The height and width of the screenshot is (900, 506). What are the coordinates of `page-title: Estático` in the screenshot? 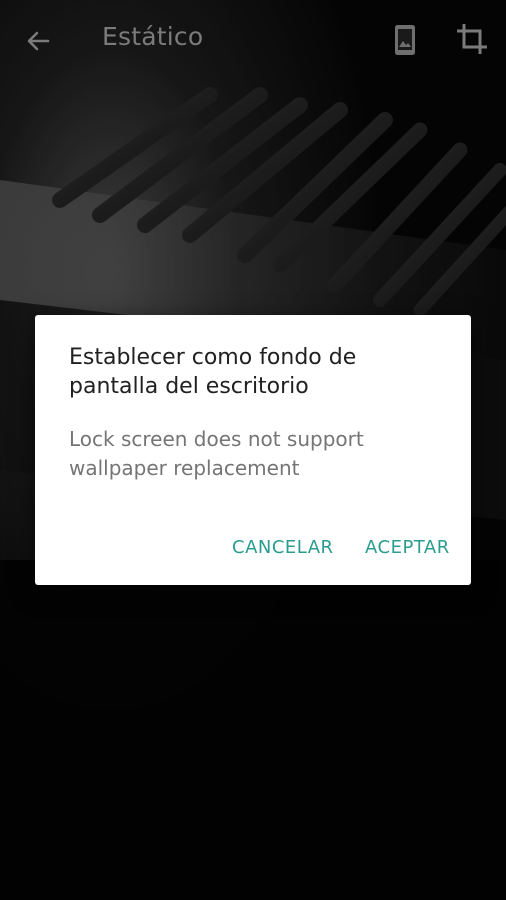 It's located at (153, 36).